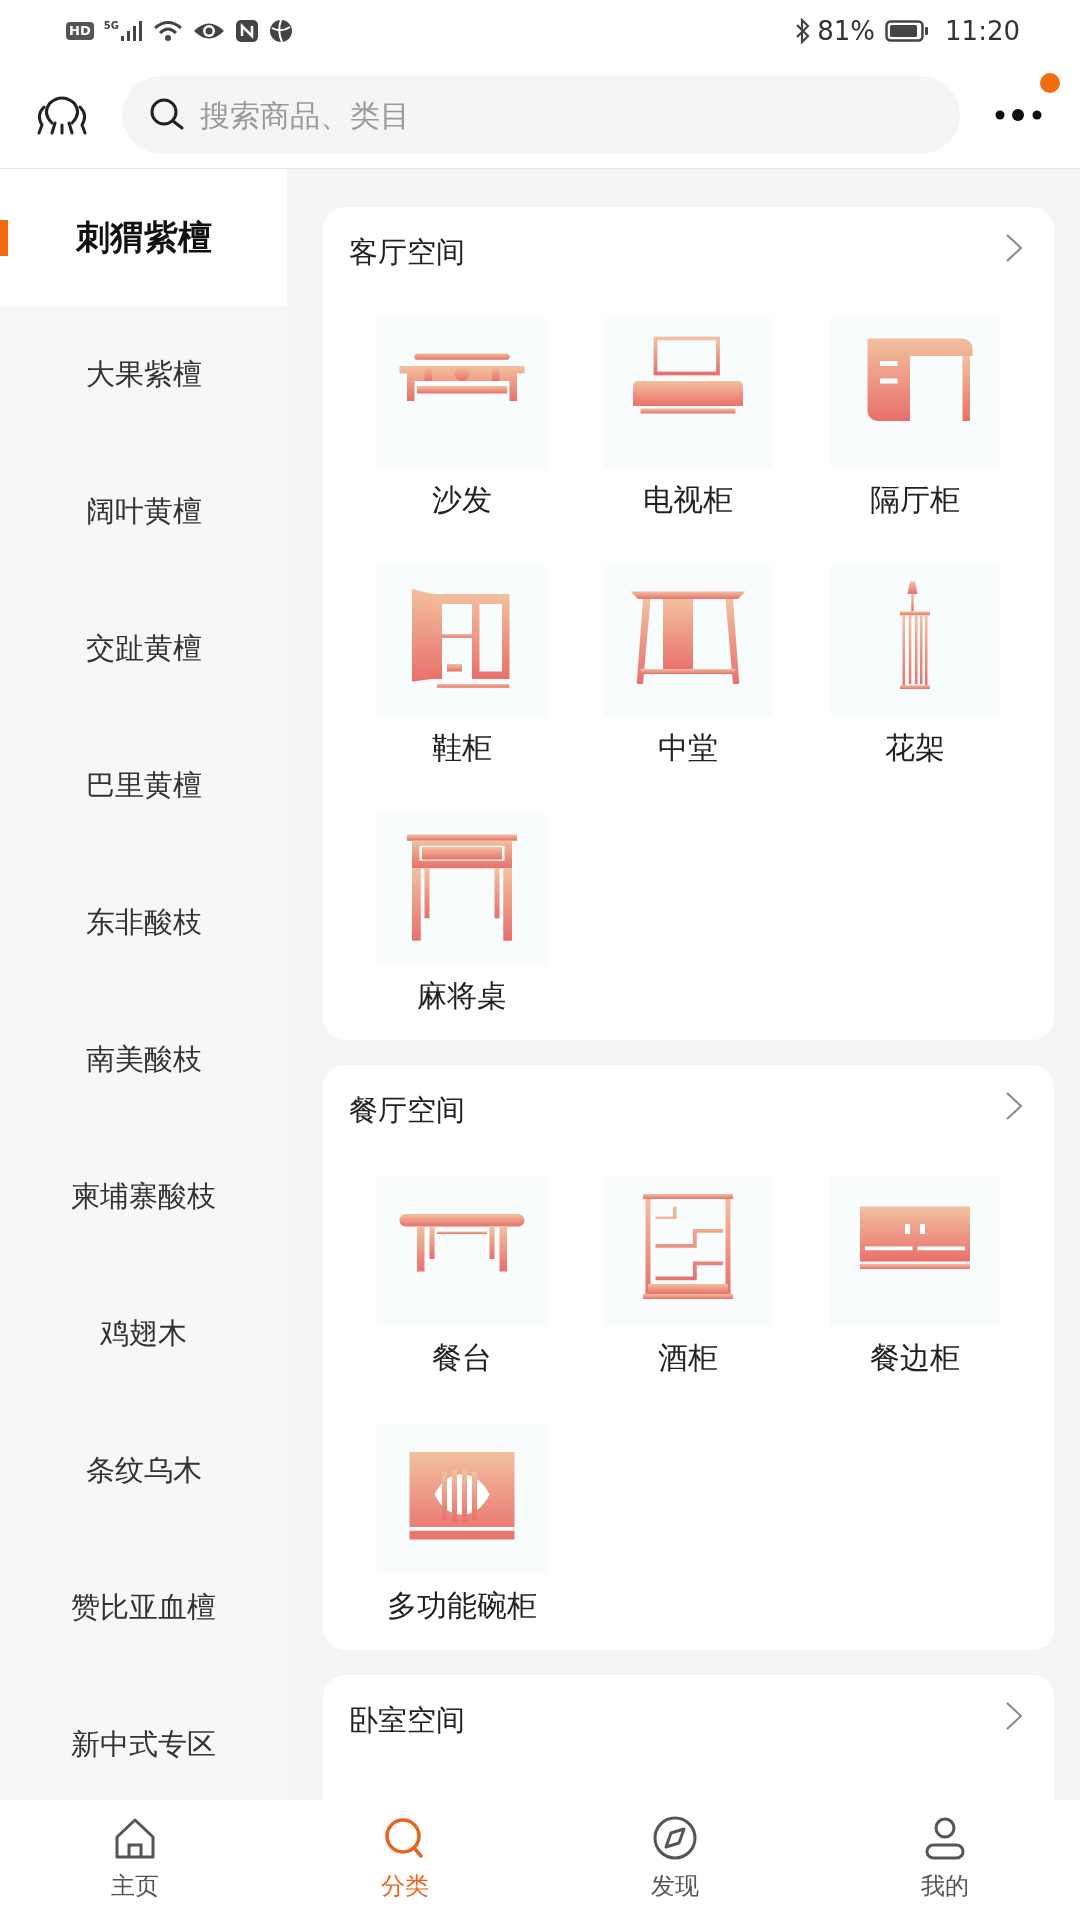  What do you see at coordinates (407, 1721) in the screenshot?
I see `section-title: 卧室空间` at bounding box center [407, 1721].